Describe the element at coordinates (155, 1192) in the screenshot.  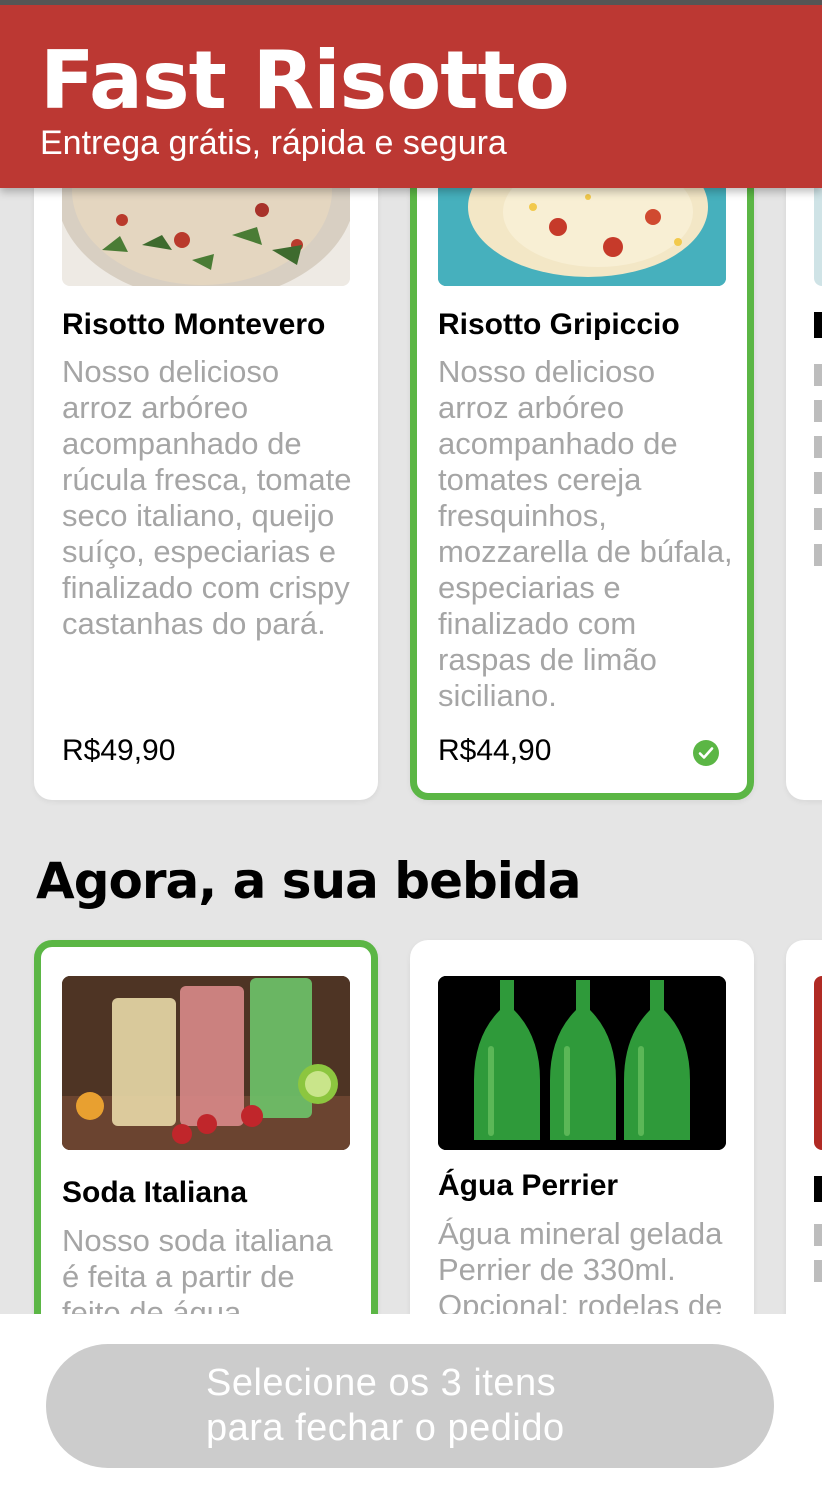
I see `drink-name: Soda Italiana` at that location.